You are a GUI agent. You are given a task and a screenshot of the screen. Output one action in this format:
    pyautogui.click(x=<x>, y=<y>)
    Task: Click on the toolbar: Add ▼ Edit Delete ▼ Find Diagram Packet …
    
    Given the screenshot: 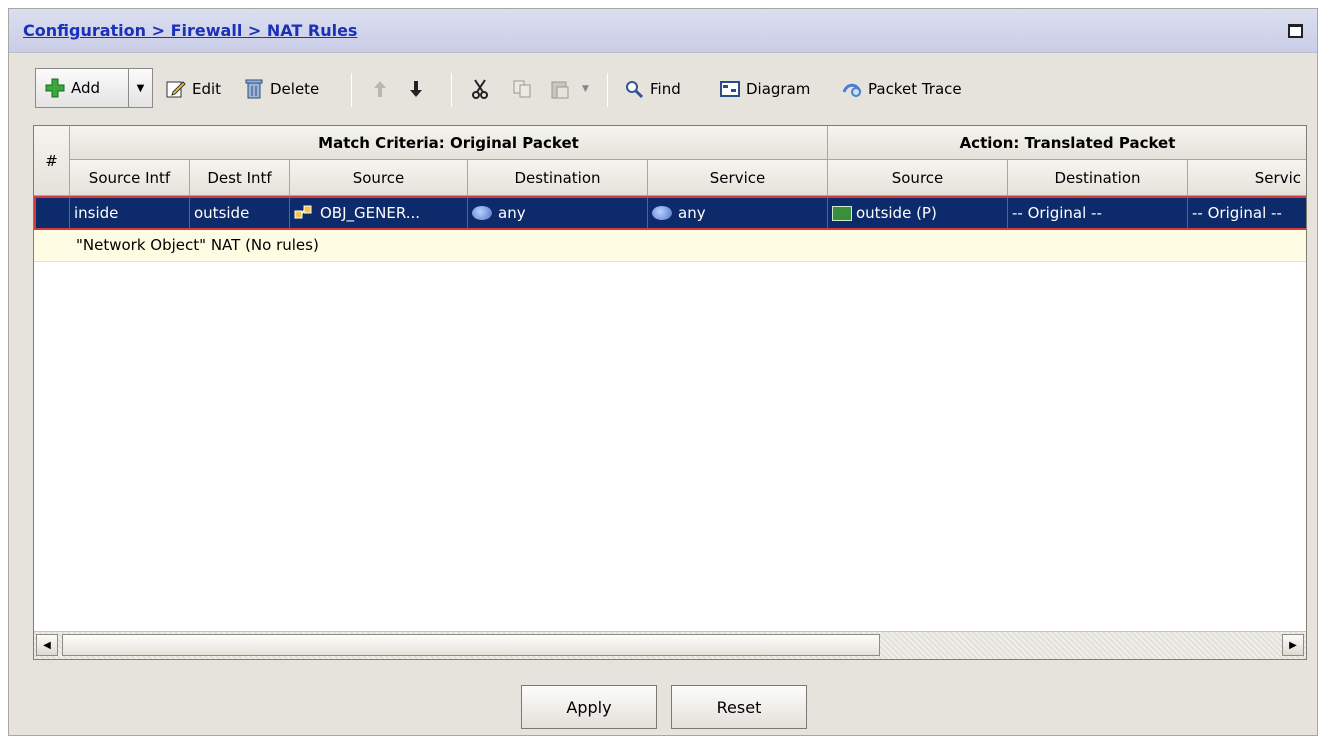 What is the action you would take?
    pyautogui.click(x=668, y=89)
    